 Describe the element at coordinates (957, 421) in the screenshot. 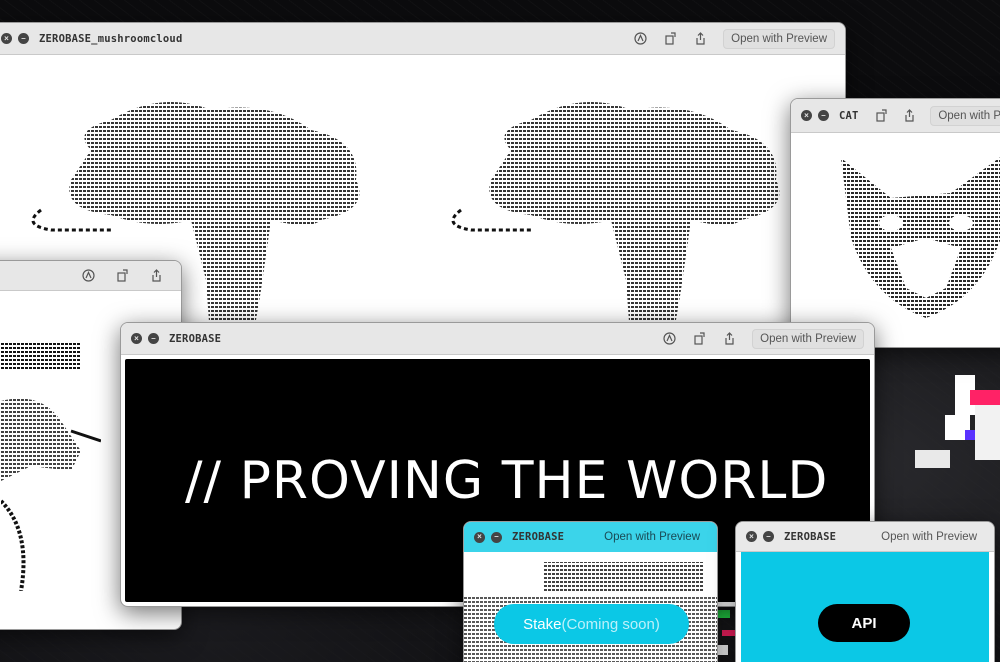

I see `glitch-artifact` at that location.